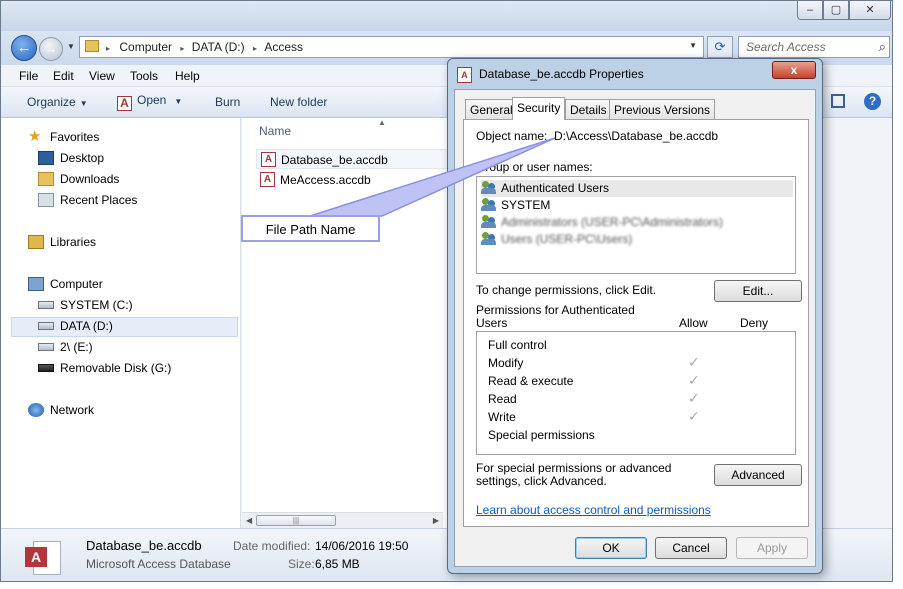 The width and height of the screenshot is (903, 589). What do you see at coordinates (786, 47) in the screenshot?
I see `search-placeholder: Search Access` at bounding box center [786, 47].